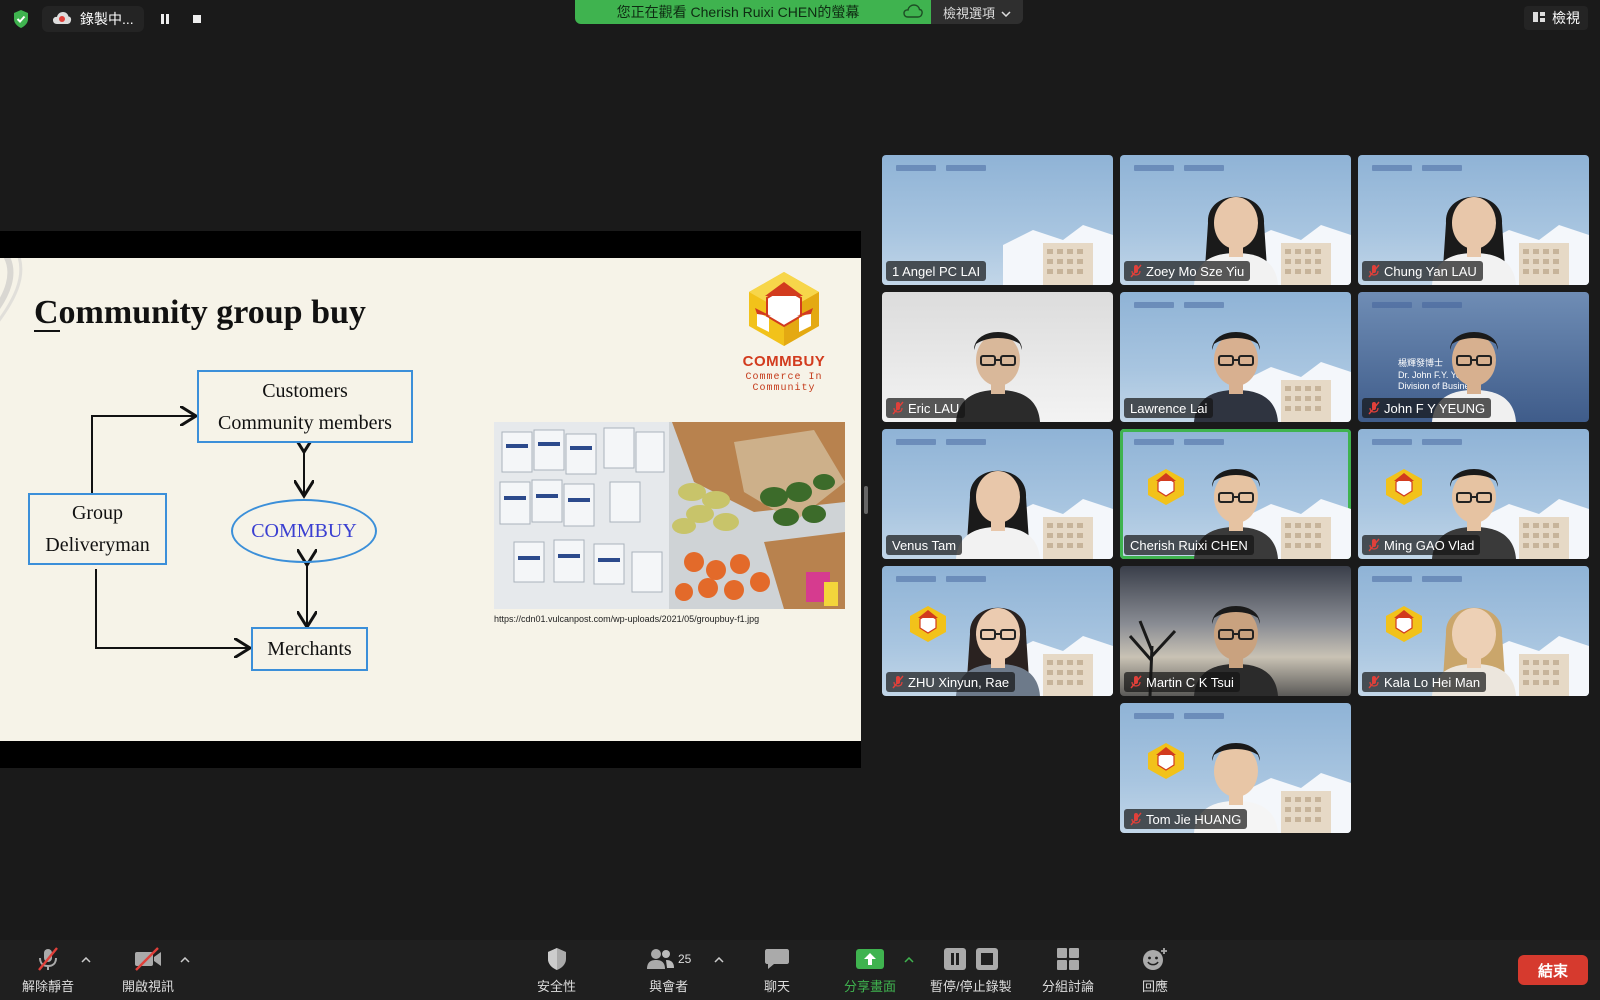 The width and height of the screenshot is (1600, 1000). I want to click on merchants-box: Merchants, so click(309, 649).